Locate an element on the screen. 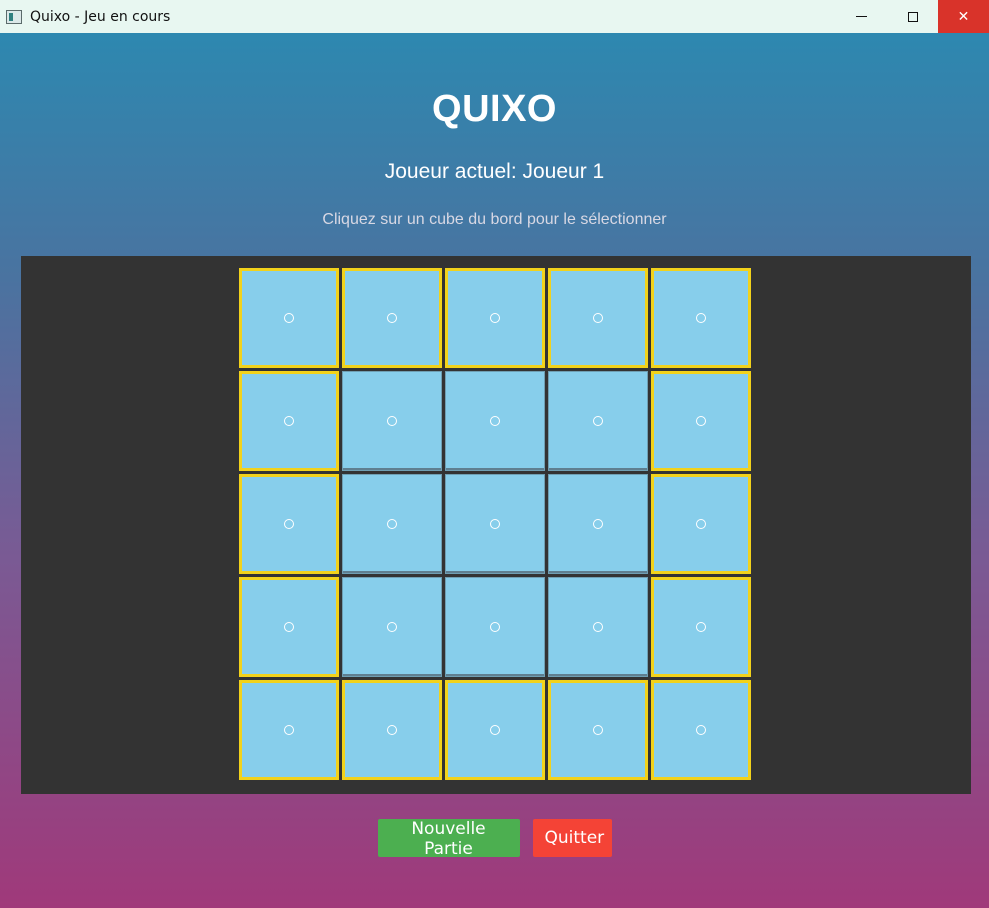 The width and height of the screenshot is (989, 908). maximize-icon is located at coordinates (912, 16).